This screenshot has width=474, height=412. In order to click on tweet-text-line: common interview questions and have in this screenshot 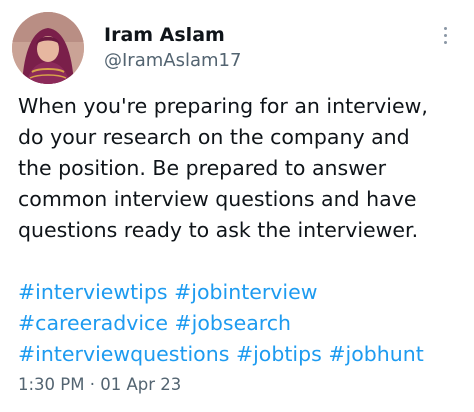, I will do `click(217, 199)`.